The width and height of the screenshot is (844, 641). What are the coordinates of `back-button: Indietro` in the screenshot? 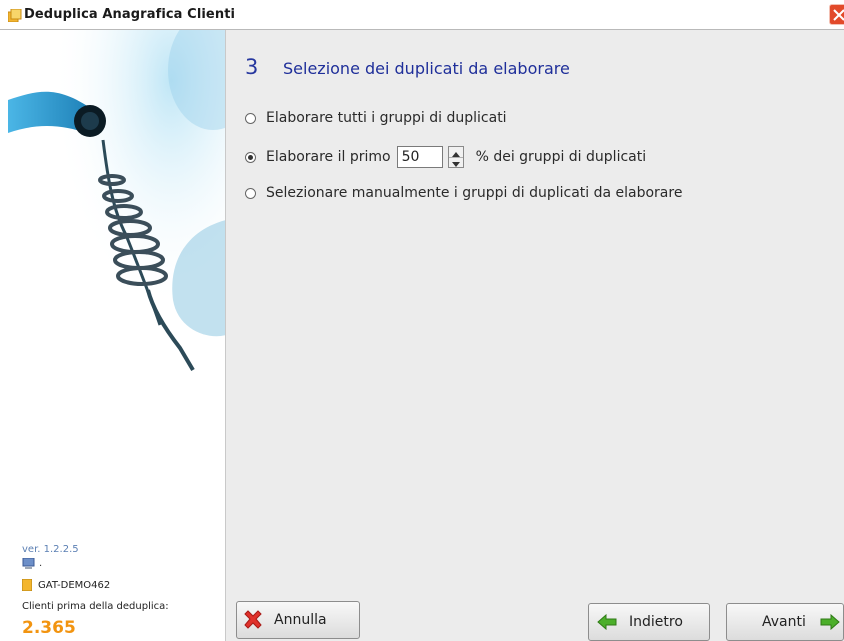 It's located at (649, 622).